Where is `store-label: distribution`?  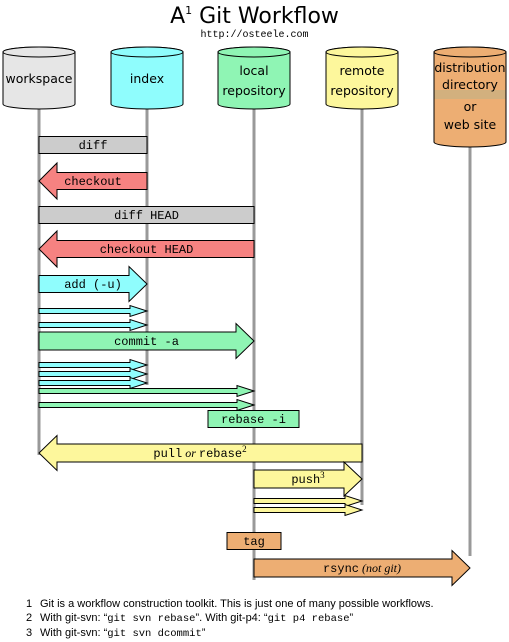 store-label: distribution is located at coordinates (469, 67).